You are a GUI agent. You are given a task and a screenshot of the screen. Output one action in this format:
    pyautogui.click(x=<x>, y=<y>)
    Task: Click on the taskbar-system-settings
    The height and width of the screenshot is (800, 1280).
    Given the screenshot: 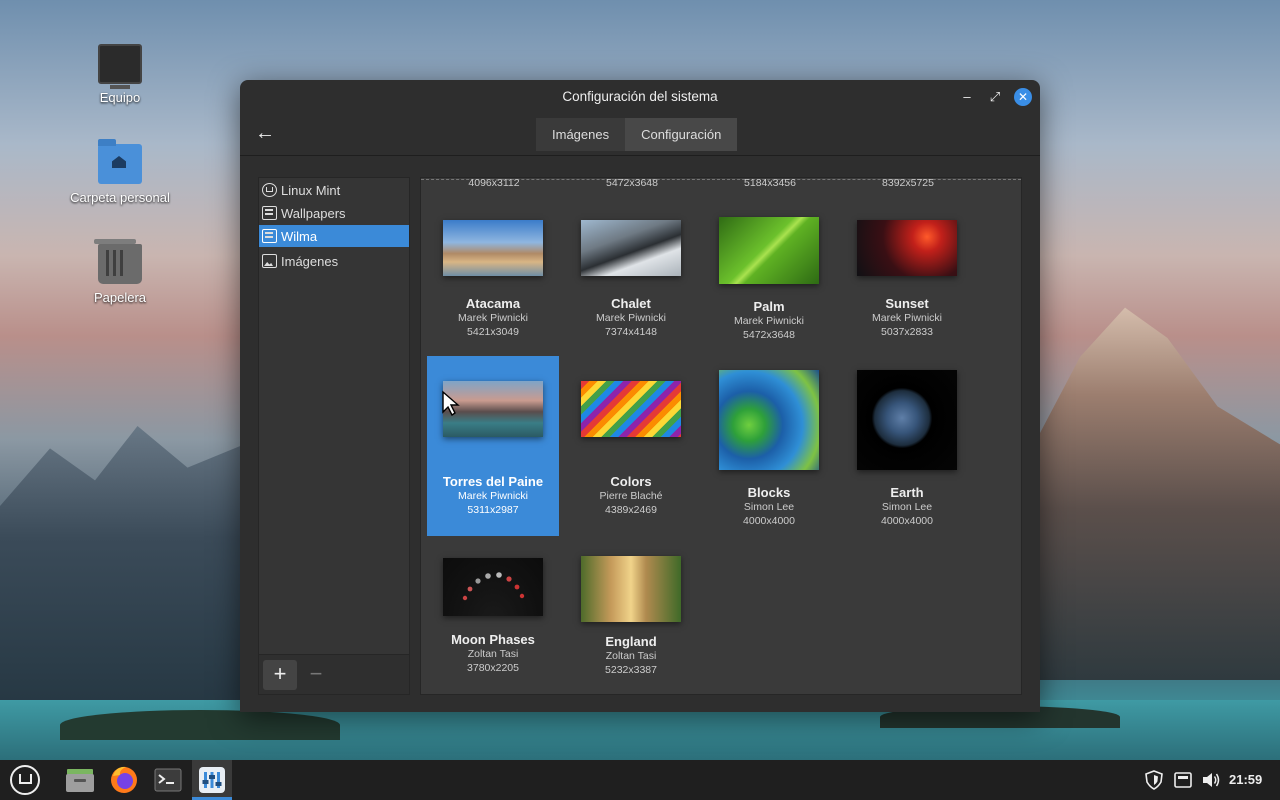 What is the action you would take?
    pyautogui.click(x=212, y=780)
    